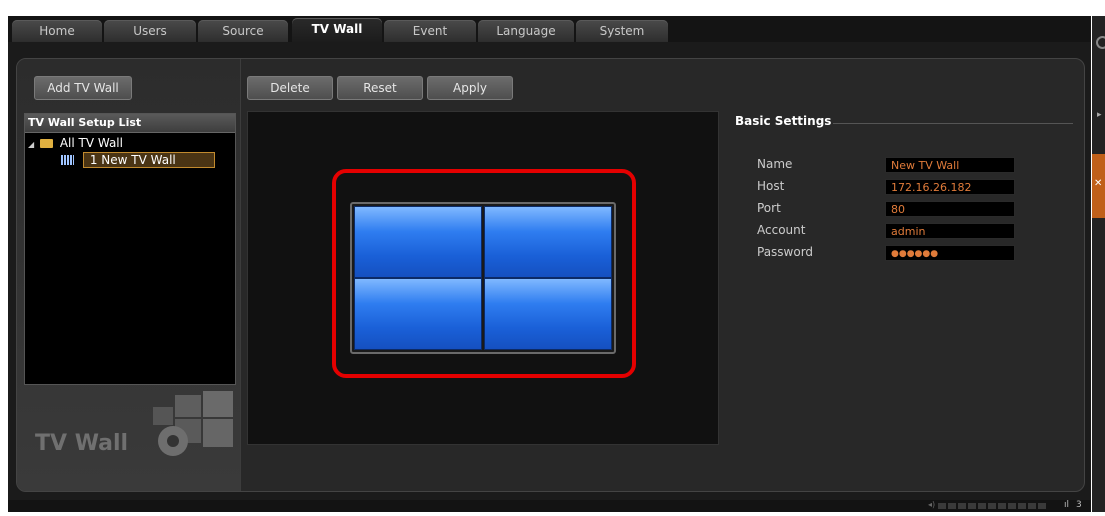 This screenshot has width=1105, height=516. I want to click on tree-root-all-tv-wall: ◢ All TV Wall, so click(75, 143).